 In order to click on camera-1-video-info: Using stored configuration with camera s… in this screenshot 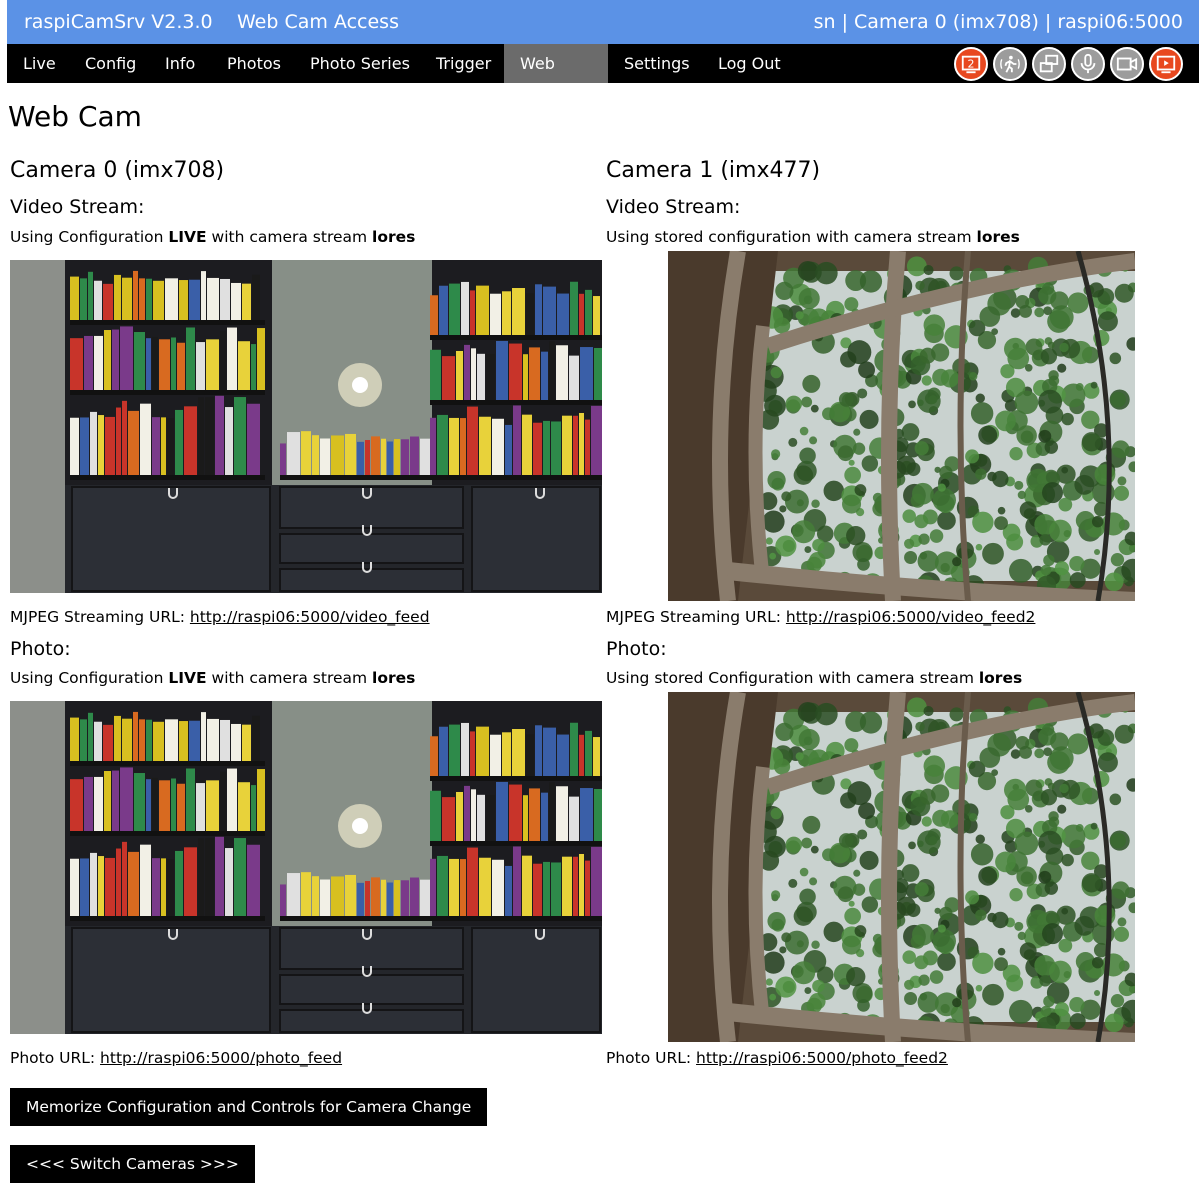, I will do `click(813, 237)`.